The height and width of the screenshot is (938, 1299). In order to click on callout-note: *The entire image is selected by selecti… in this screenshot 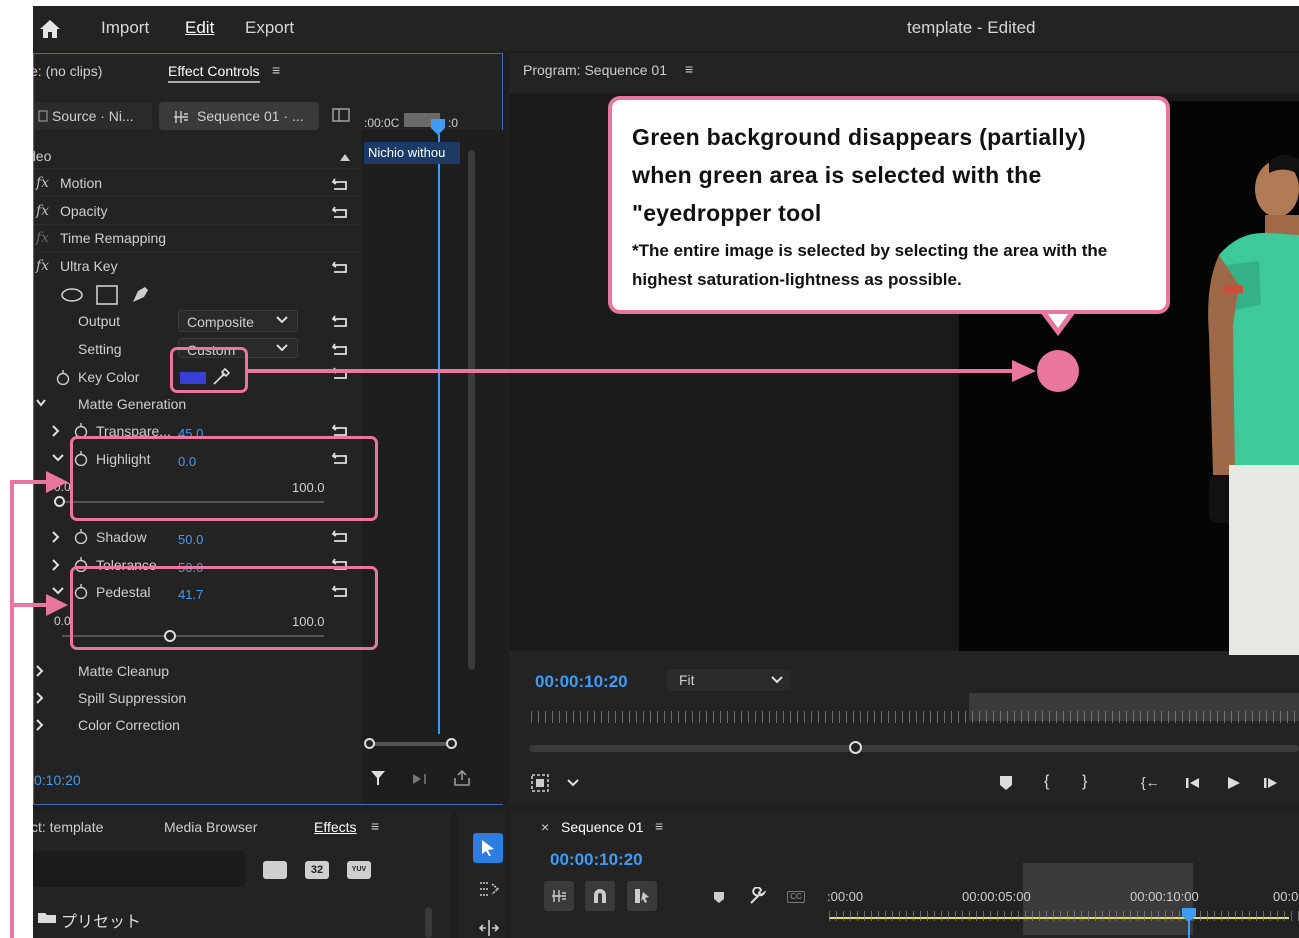, I will do `click(870, 265)`.